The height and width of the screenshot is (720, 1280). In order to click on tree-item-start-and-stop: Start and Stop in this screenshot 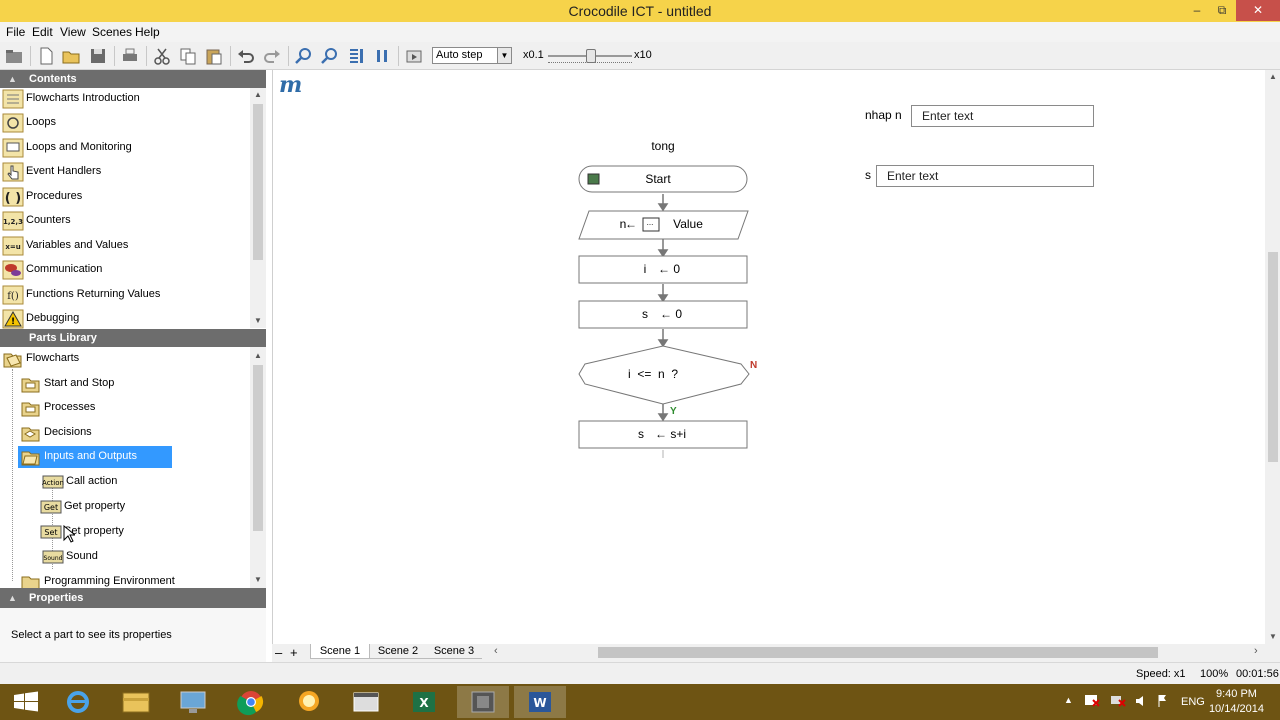, I will do `click(143, 384)`.